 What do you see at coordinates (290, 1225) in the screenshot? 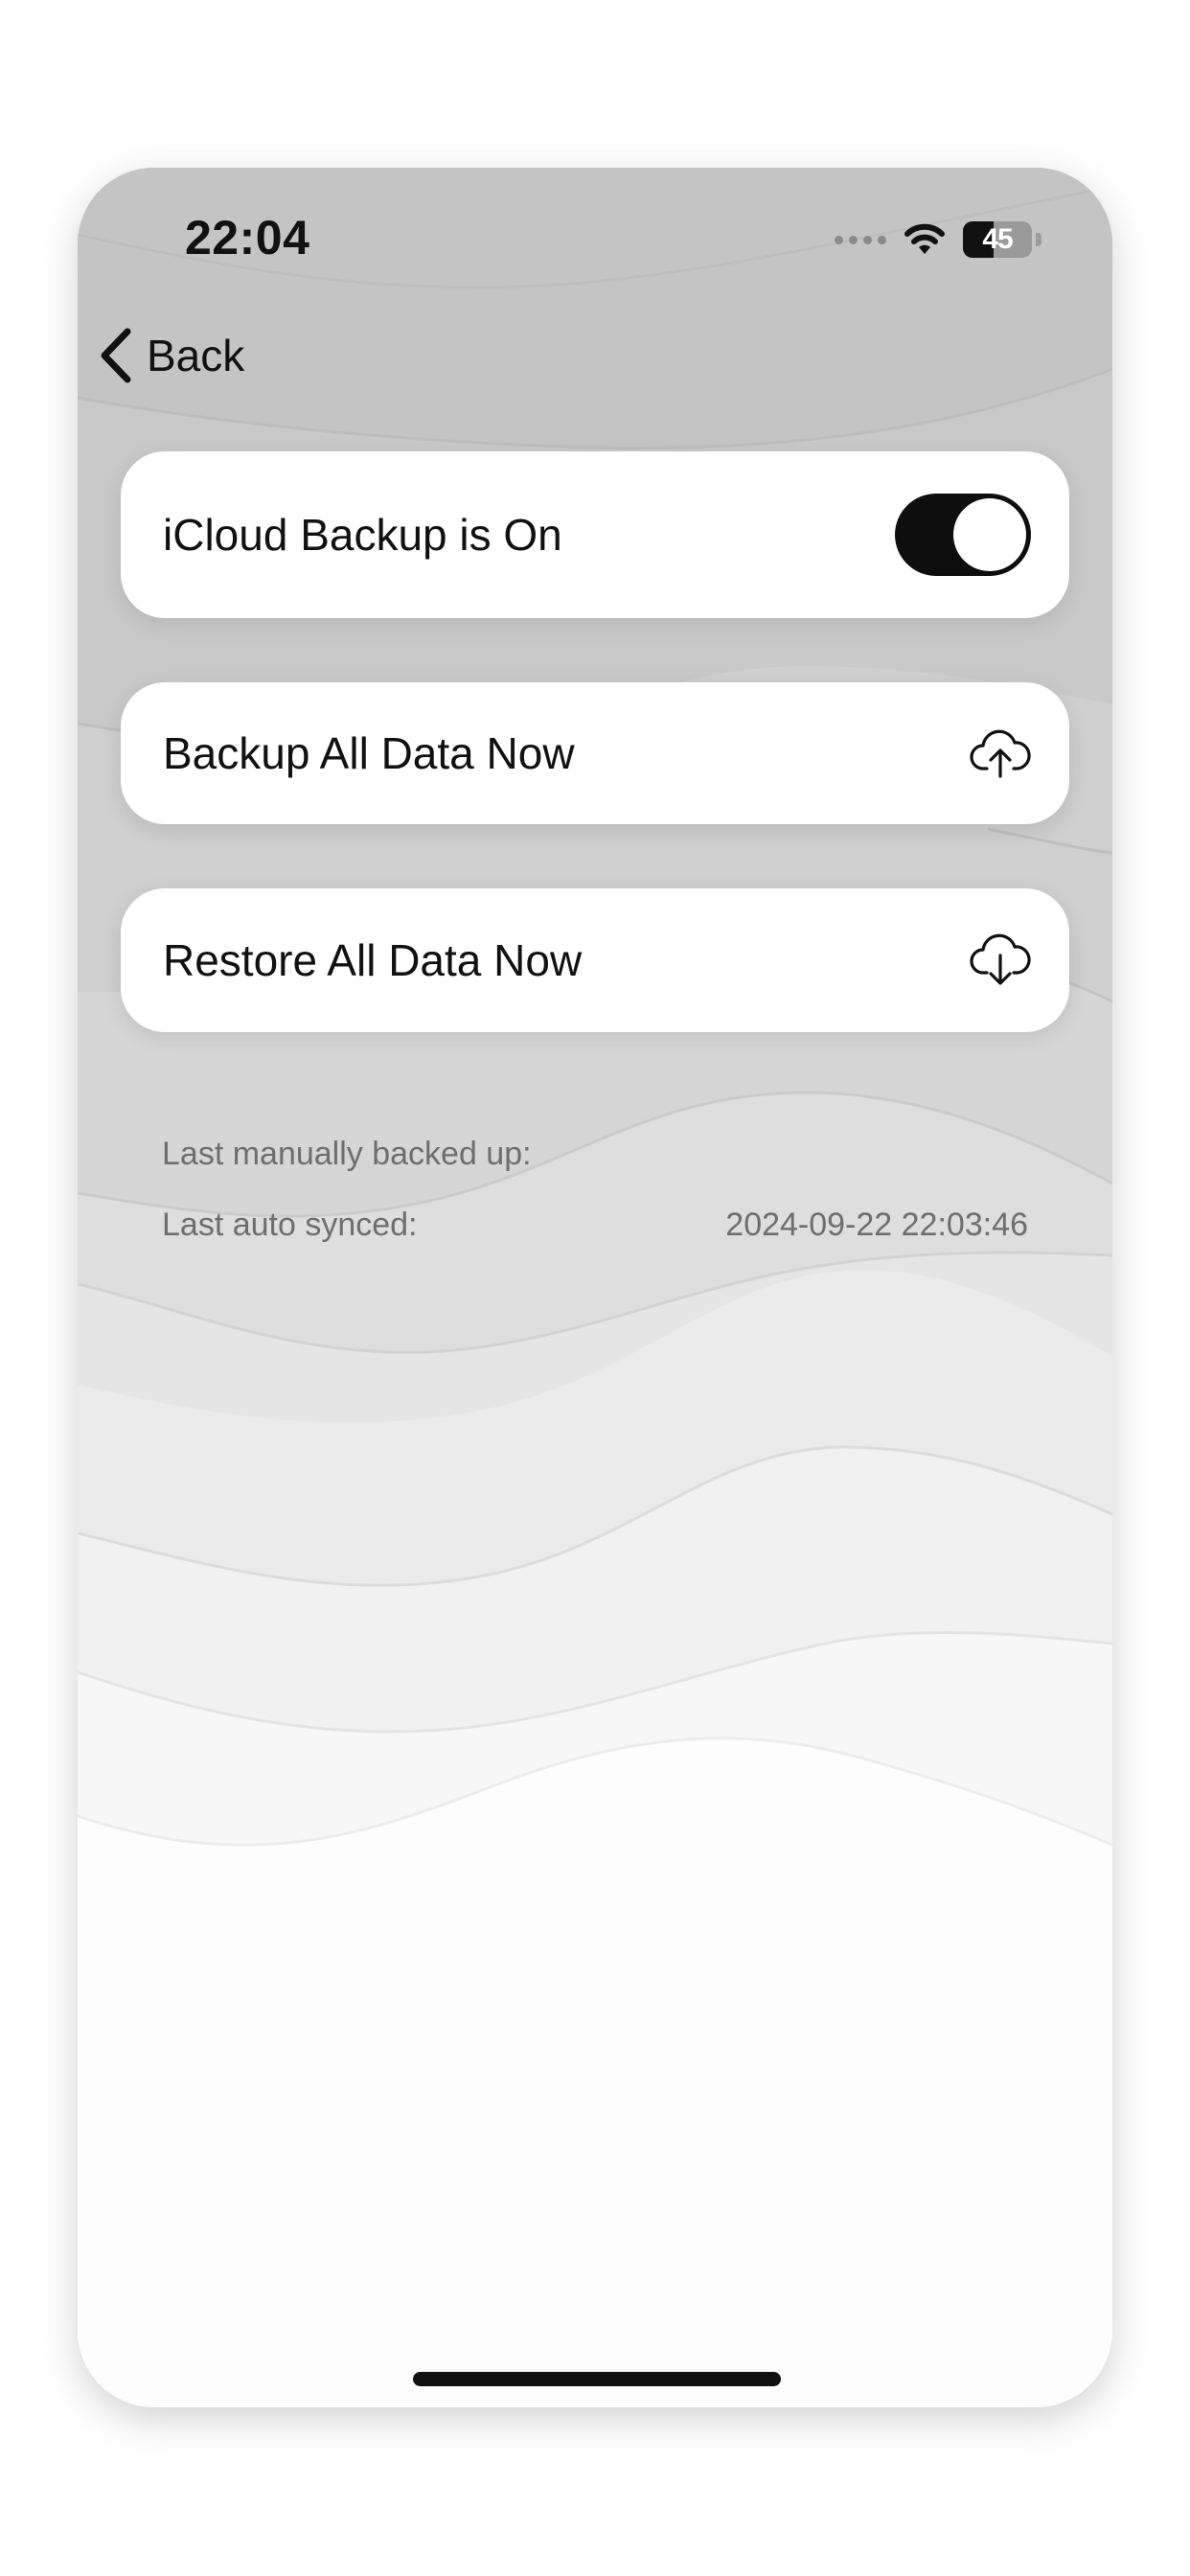
I see `last-auto-sync-label: Last auto synced:` at bounding box center [290, 1225].